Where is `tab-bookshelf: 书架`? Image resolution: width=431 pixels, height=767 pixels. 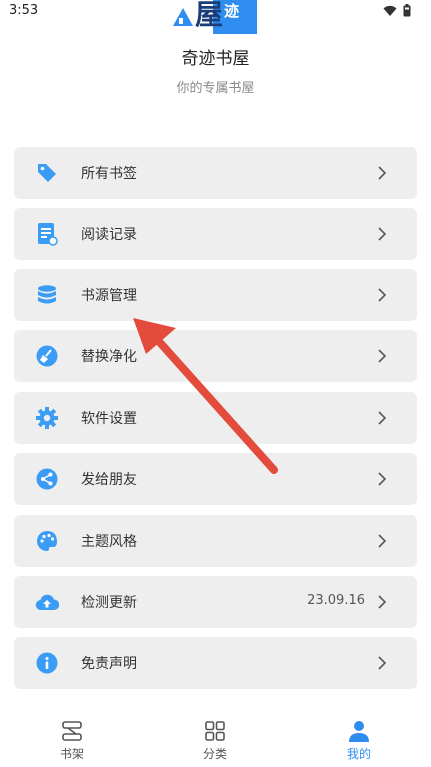 tab-bookshelf: 书架 is located at coordinates (72, 739).